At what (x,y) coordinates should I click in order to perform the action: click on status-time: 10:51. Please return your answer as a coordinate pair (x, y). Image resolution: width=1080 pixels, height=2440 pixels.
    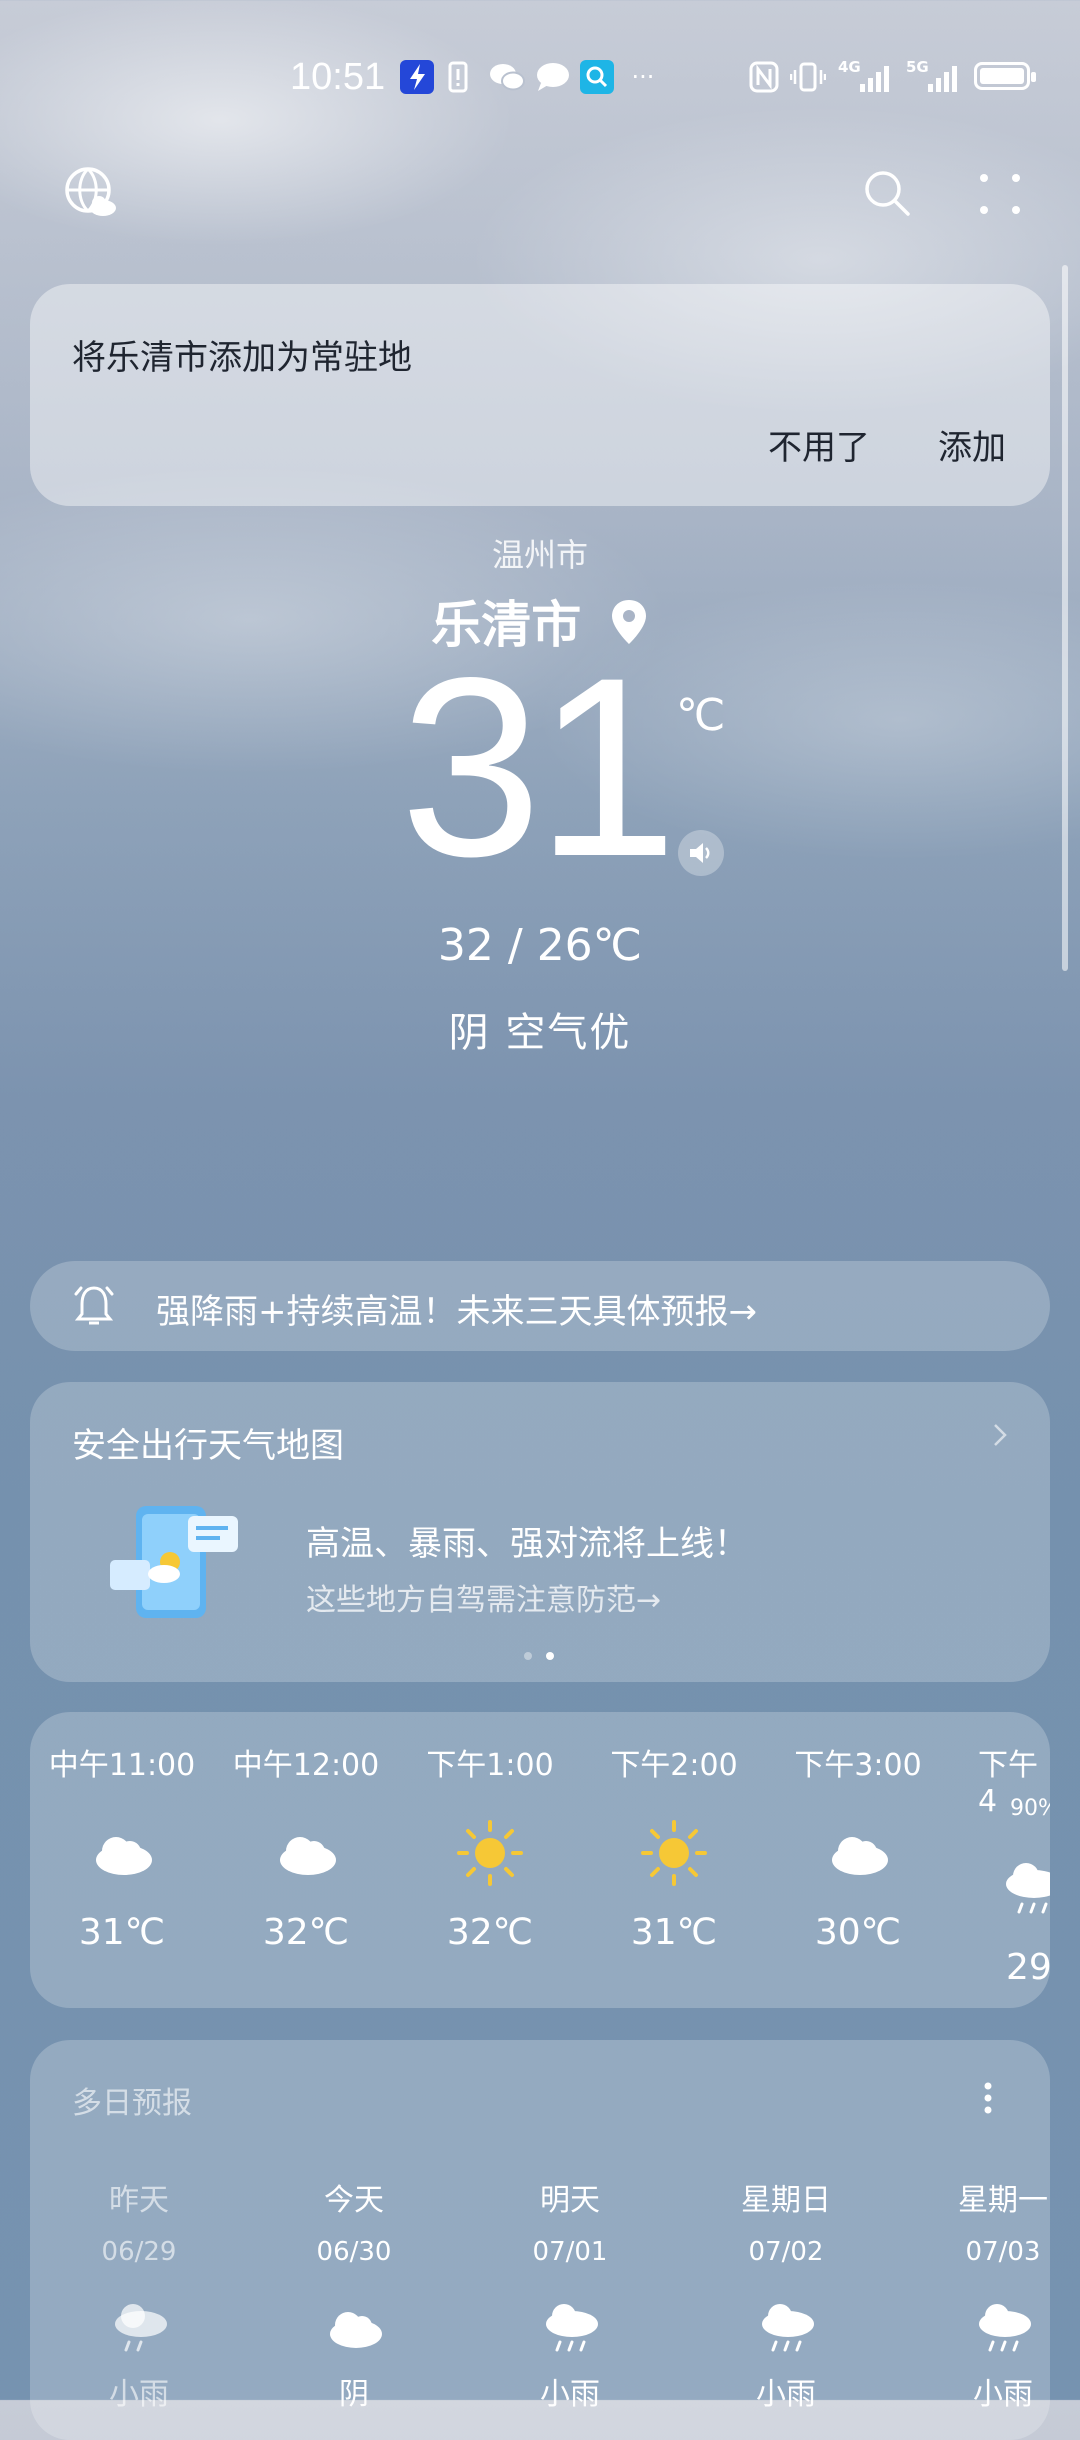
    Looking at the image, I should click on (338, 77).